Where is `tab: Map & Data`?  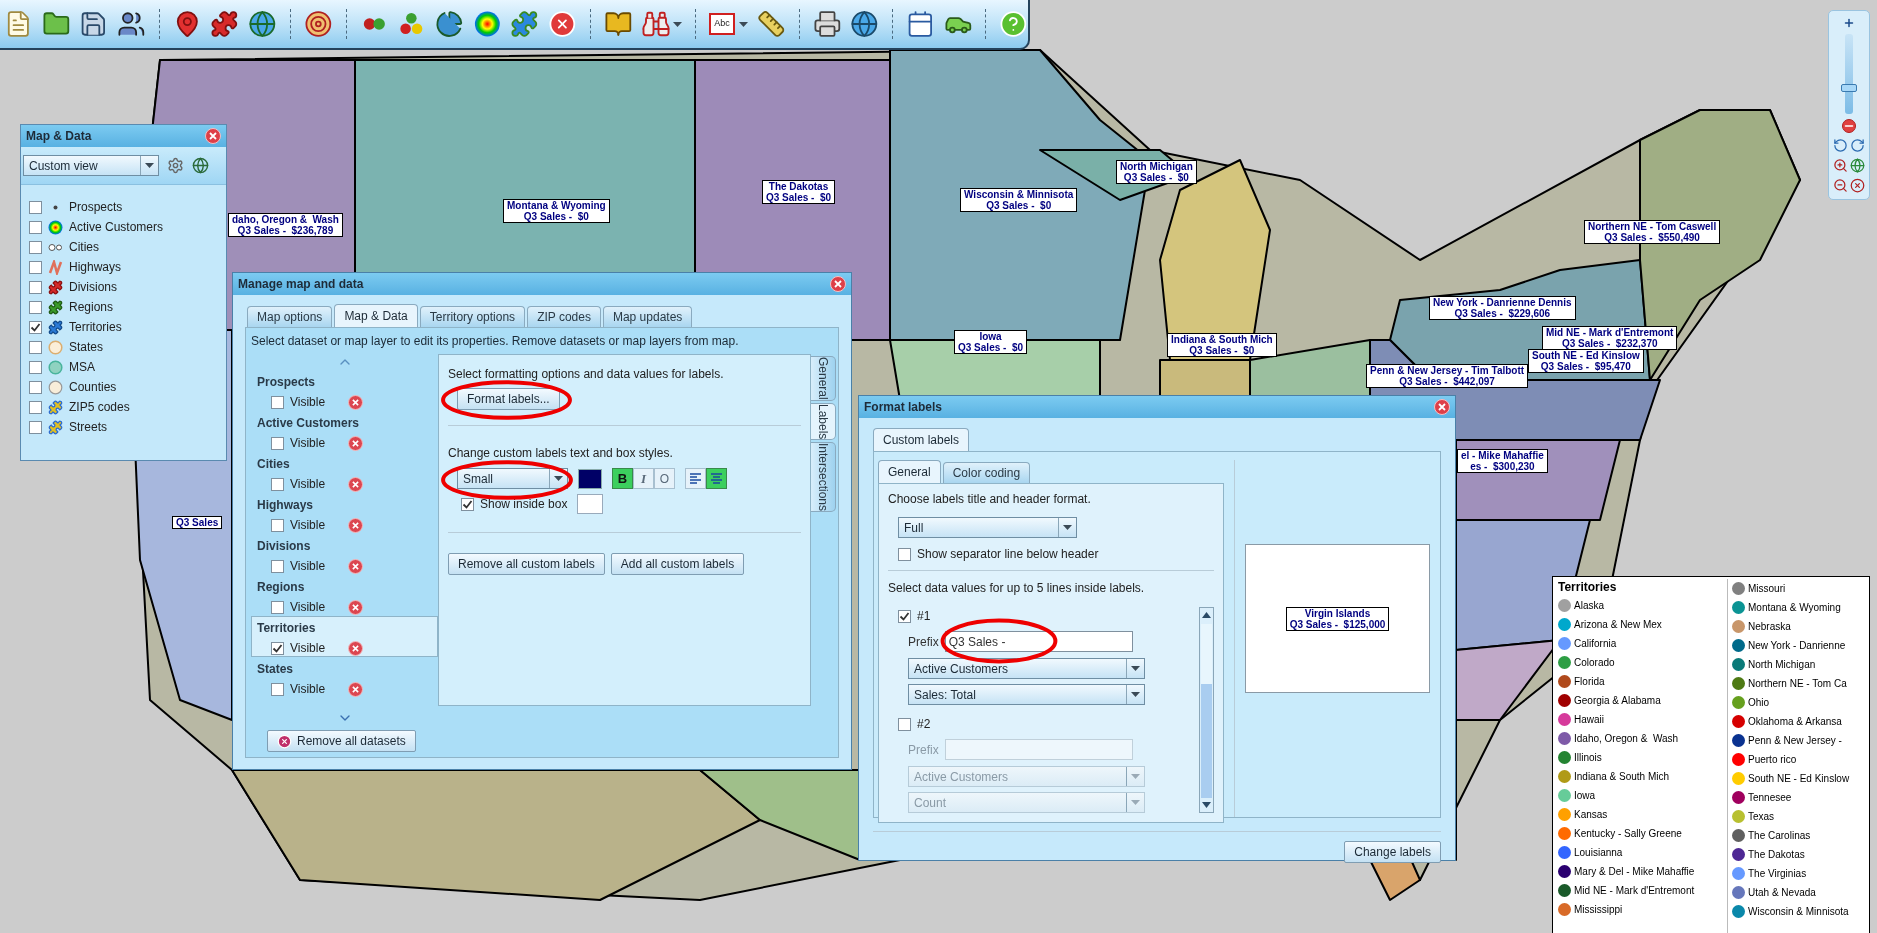 tab: Map & Data is located at coordinates (376, 315).